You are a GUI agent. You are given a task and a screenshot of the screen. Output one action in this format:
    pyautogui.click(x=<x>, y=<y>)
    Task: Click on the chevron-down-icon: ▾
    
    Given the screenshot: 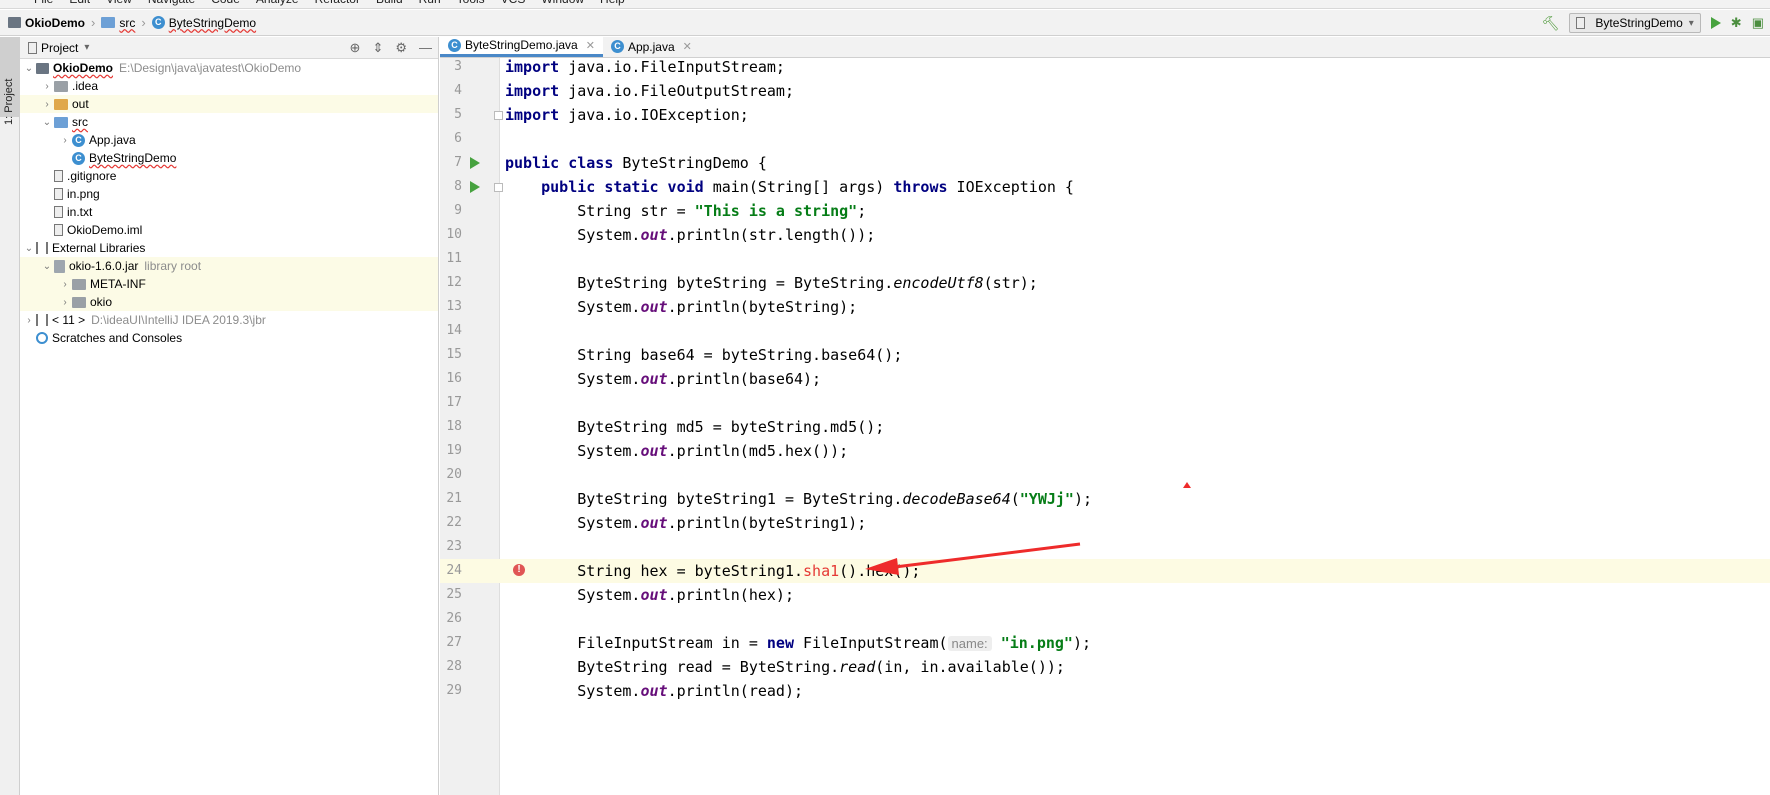 What is the action you would take?
    pyautogui.click(x=86, y=47)
    